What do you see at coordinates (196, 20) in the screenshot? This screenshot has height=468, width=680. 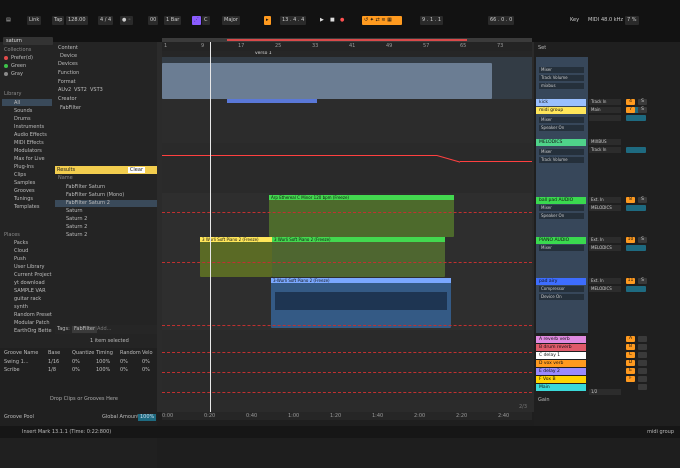 I see `scale-mode-button: ⋰` at bounding box center [196, 20].